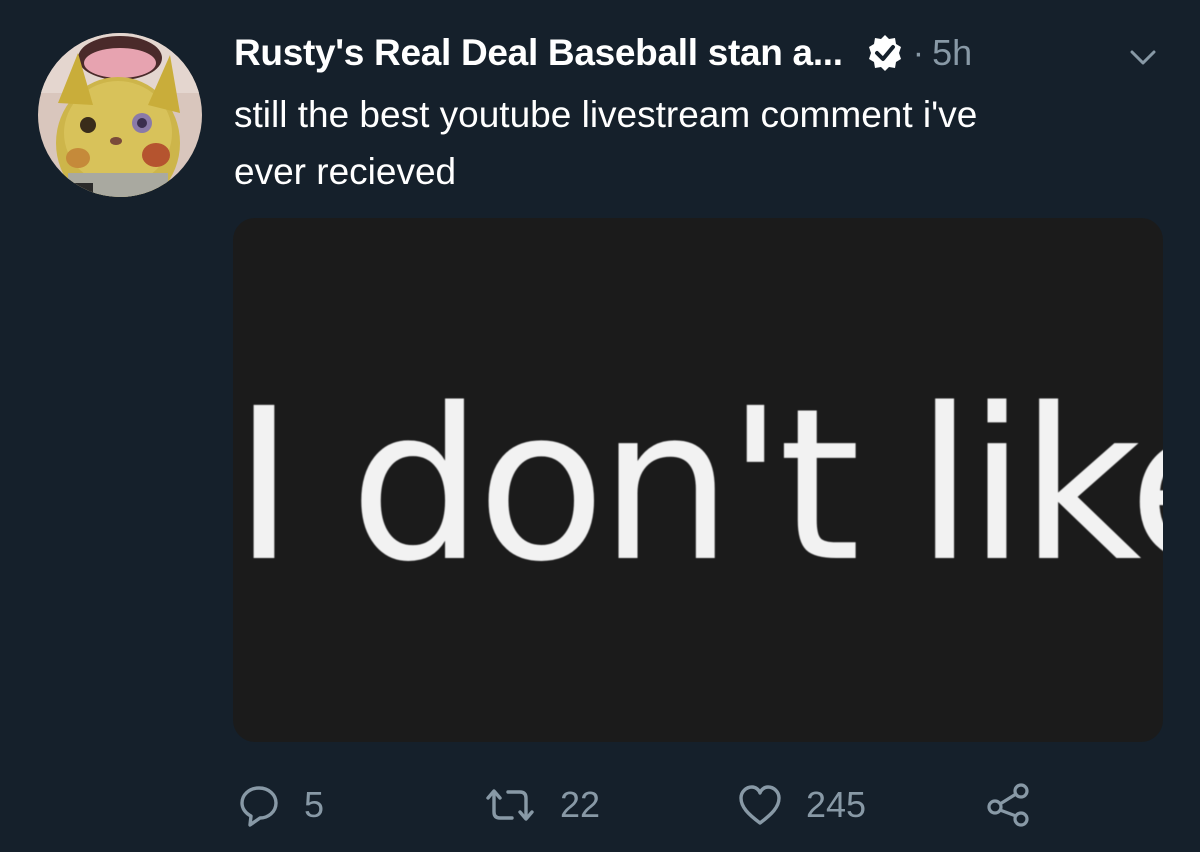  I want to click on action-bar: 5 22 245, so click(600, 805).